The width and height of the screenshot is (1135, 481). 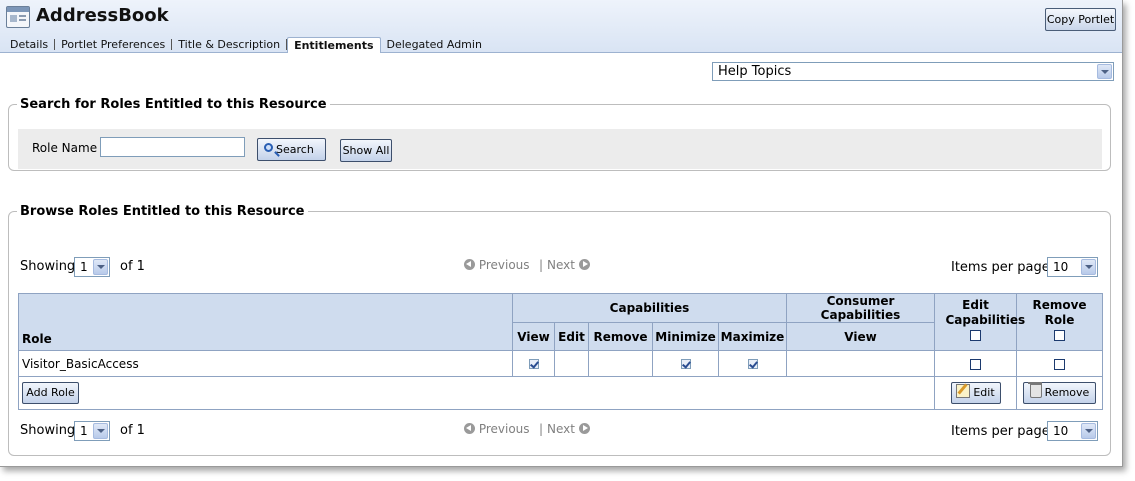 I want to click on add-role-cell: Add Role, so click(x=476, y=393).